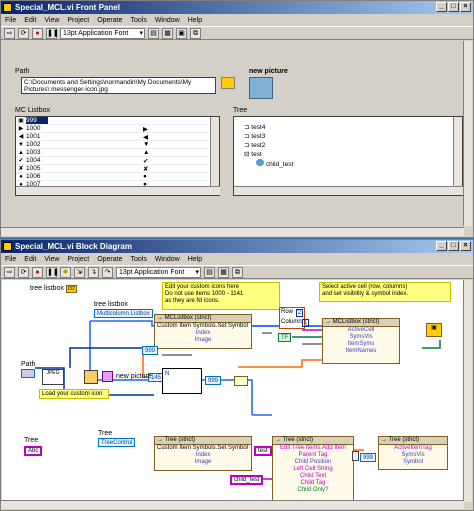  I want to click on tree-item: ⊐ test4, so click(353, 127).